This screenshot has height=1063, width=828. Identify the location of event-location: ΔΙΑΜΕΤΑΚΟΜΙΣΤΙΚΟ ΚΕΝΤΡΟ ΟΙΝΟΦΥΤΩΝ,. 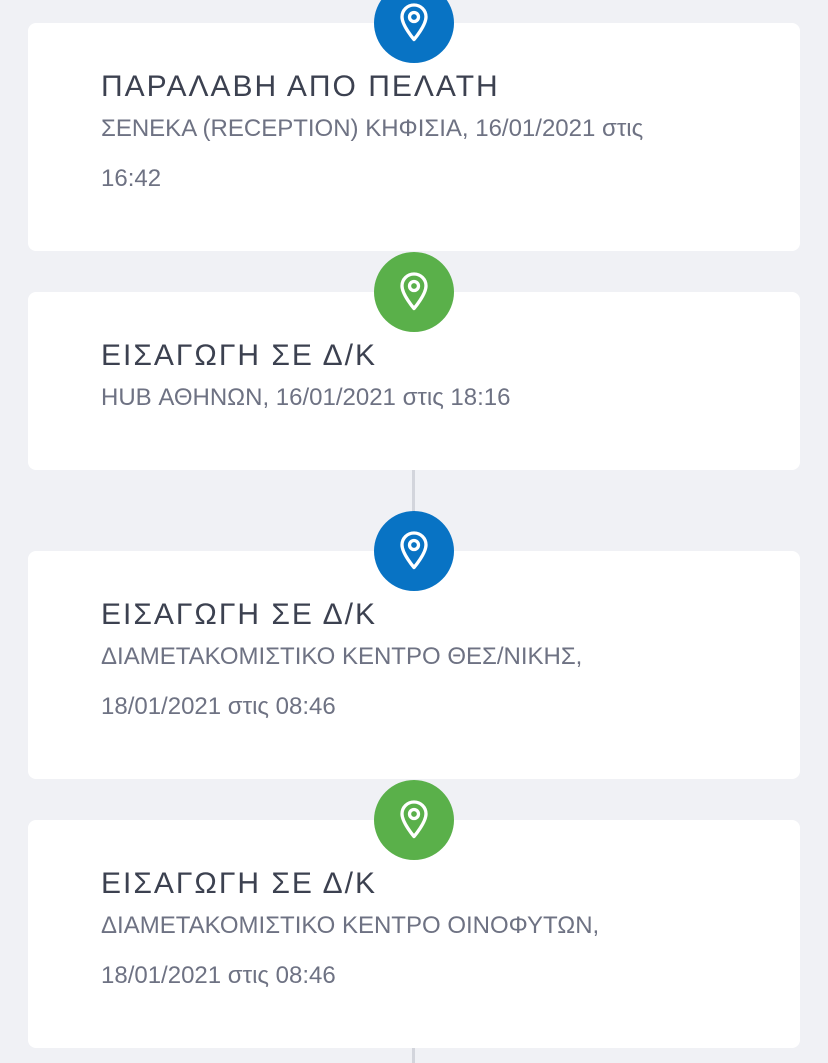
(350, 925).